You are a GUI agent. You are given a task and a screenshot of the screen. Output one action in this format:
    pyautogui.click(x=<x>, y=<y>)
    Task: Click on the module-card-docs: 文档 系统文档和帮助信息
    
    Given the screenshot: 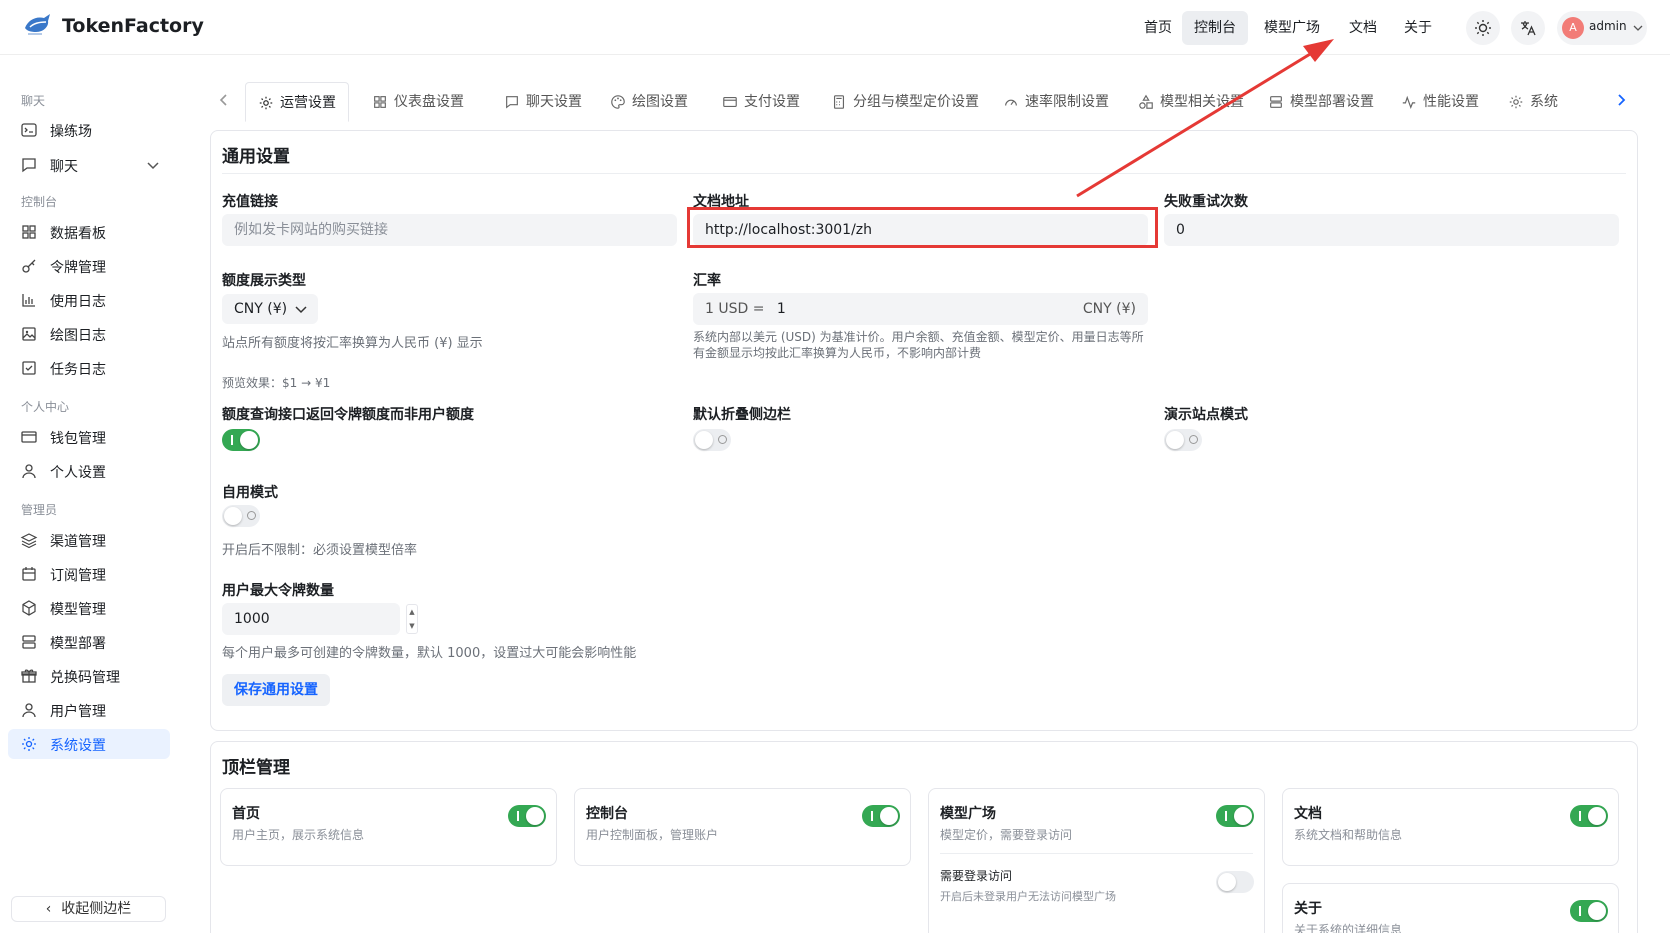 What is the action you would take?
    pyautogui.click(x=1450, y=827)
    